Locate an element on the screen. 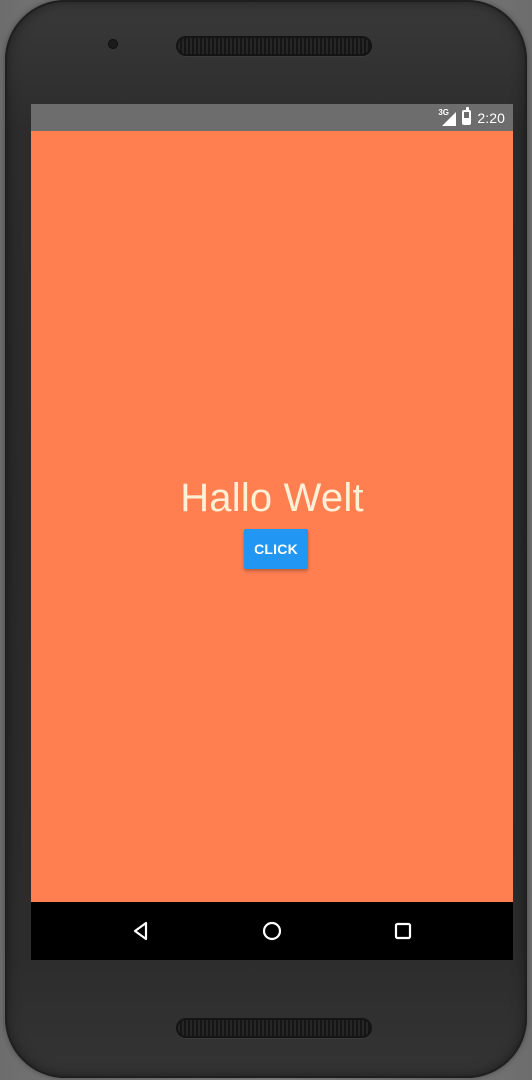  hello-world-text: Hallo Welt is located at coordinates (272, 498).